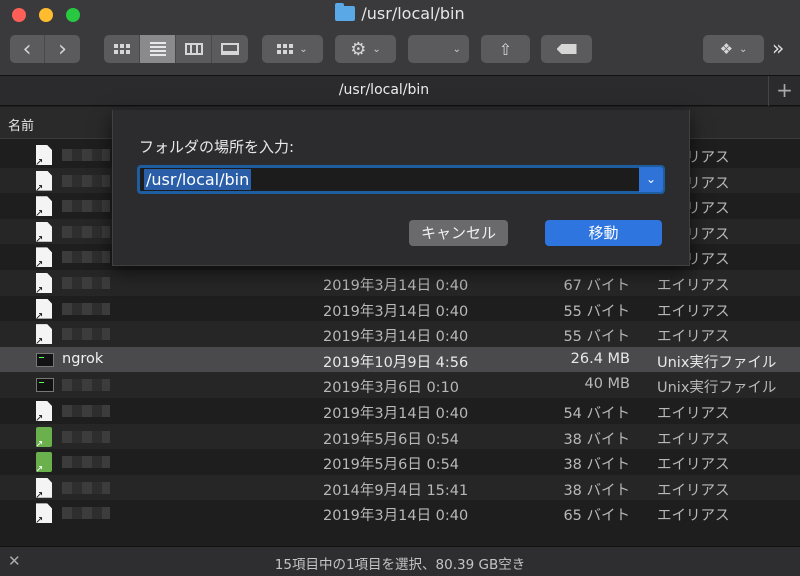 This screenshot has height=576, width=800. What do you see at coordinates (384, 90) in the screenshot?
I see `current-tab: /usr/local/bin` at bounding box center [384, 90].